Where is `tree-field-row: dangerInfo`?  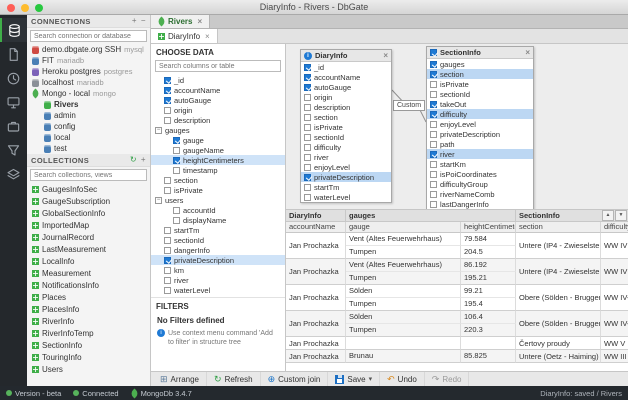
tree-field-row: dangerInfo is located at coordinates (218, 250).